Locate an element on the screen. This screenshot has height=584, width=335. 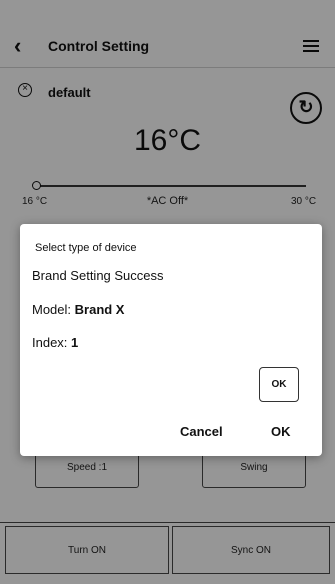
model-row: Model: Brand X is located at coordinates (78, 309).